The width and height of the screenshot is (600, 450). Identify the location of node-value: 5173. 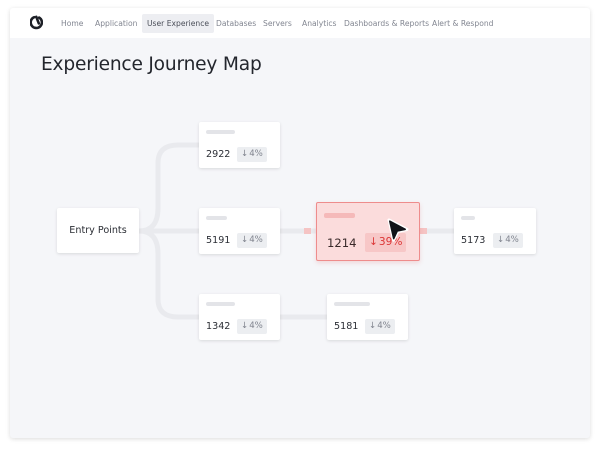
(473, 240).